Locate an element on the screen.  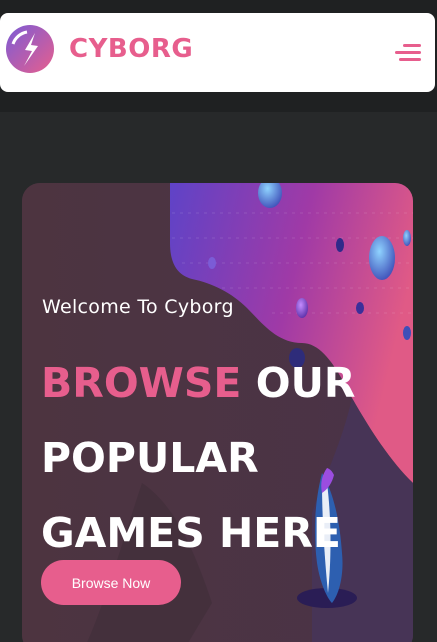
headline-accent: BROWSE is located at coordinates (141, 383).